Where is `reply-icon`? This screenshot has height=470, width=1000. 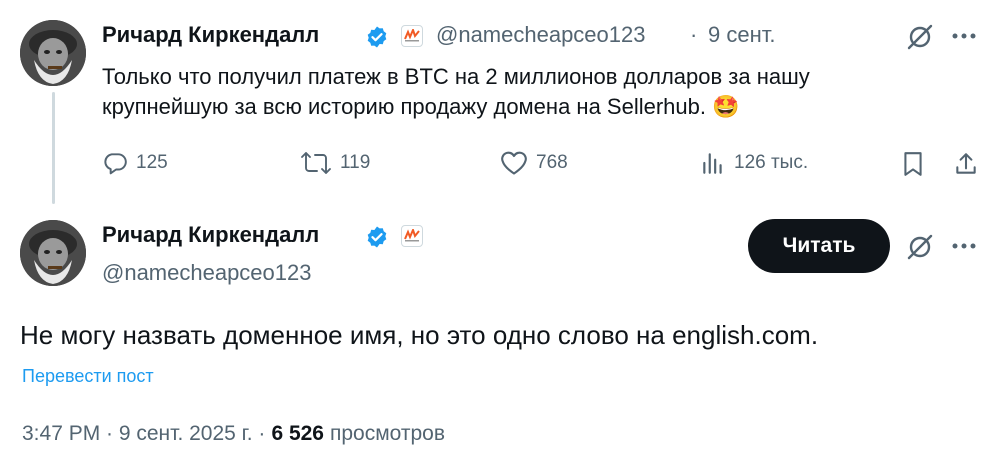
reply-icon is located at coordinates (115, 163).